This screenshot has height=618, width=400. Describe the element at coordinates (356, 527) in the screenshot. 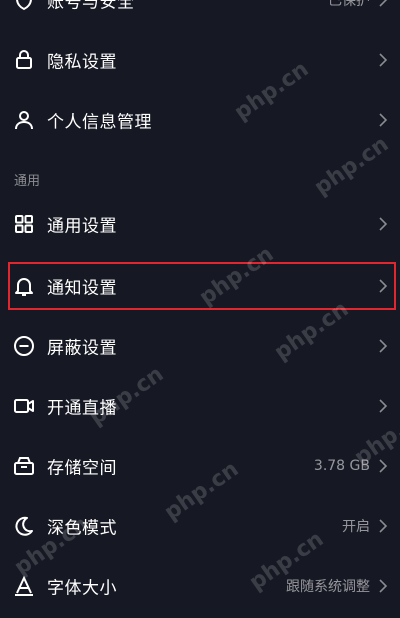

I see `settings-row-value: 开启` at that location.